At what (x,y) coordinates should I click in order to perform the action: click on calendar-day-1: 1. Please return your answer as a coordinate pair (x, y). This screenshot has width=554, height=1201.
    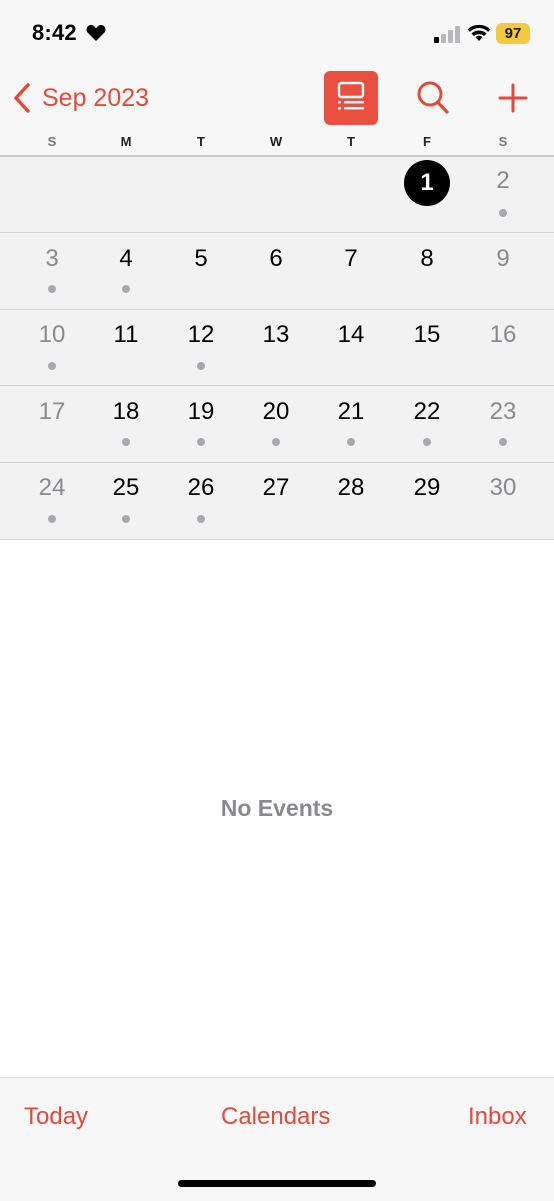
    Looking at the image, I should click on (427, 183).